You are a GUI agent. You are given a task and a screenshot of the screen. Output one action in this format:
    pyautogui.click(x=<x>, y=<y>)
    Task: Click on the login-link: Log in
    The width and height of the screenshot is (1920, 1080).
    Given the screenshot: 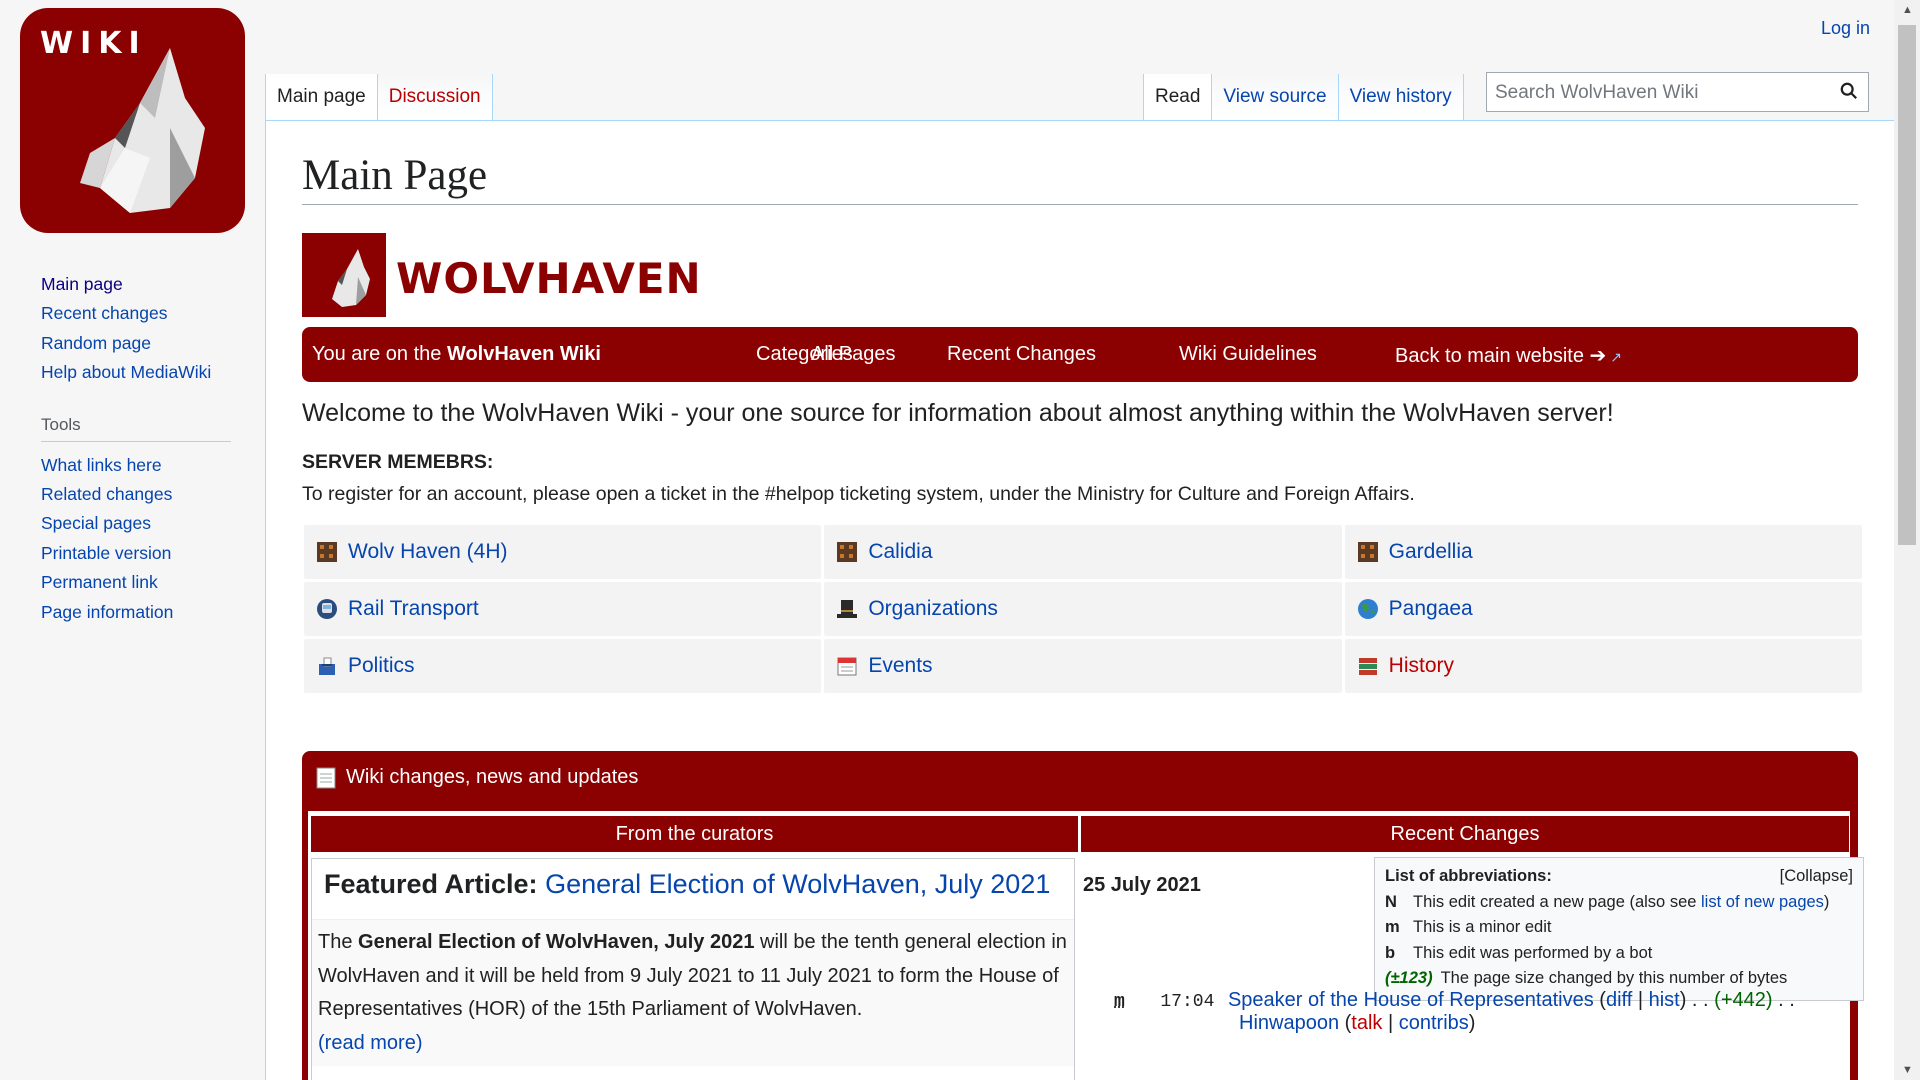 What is the action you would take?
    pyautogui.click(x=1845, y=28)
    